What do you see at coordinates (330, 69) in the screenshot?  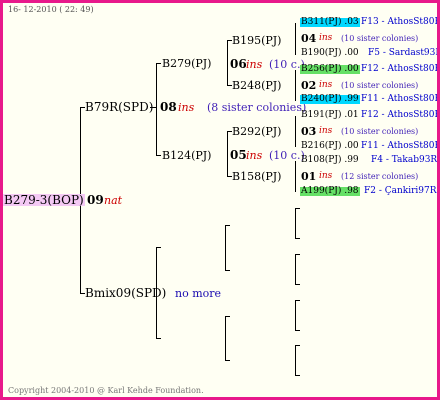 I see `gen4-queen-label: B256(PJ) .00` at bounding box center [330, 69].